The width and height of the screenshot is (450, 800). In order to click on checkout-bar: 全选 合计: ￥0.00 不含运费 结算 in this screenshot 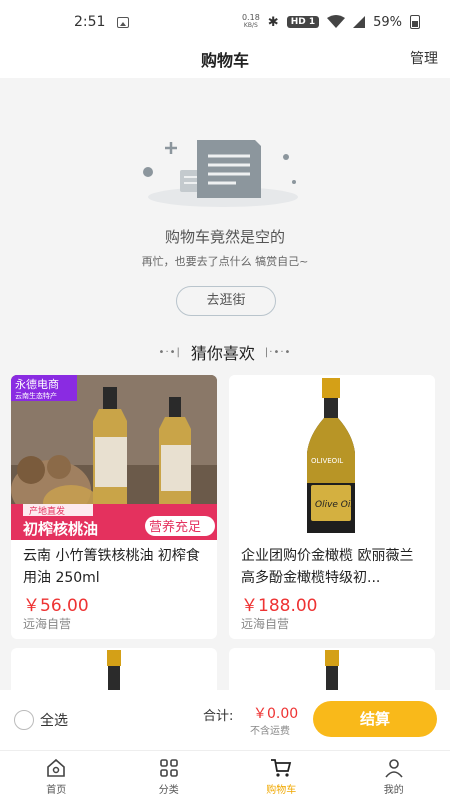, I will do `click(225, 720)`.